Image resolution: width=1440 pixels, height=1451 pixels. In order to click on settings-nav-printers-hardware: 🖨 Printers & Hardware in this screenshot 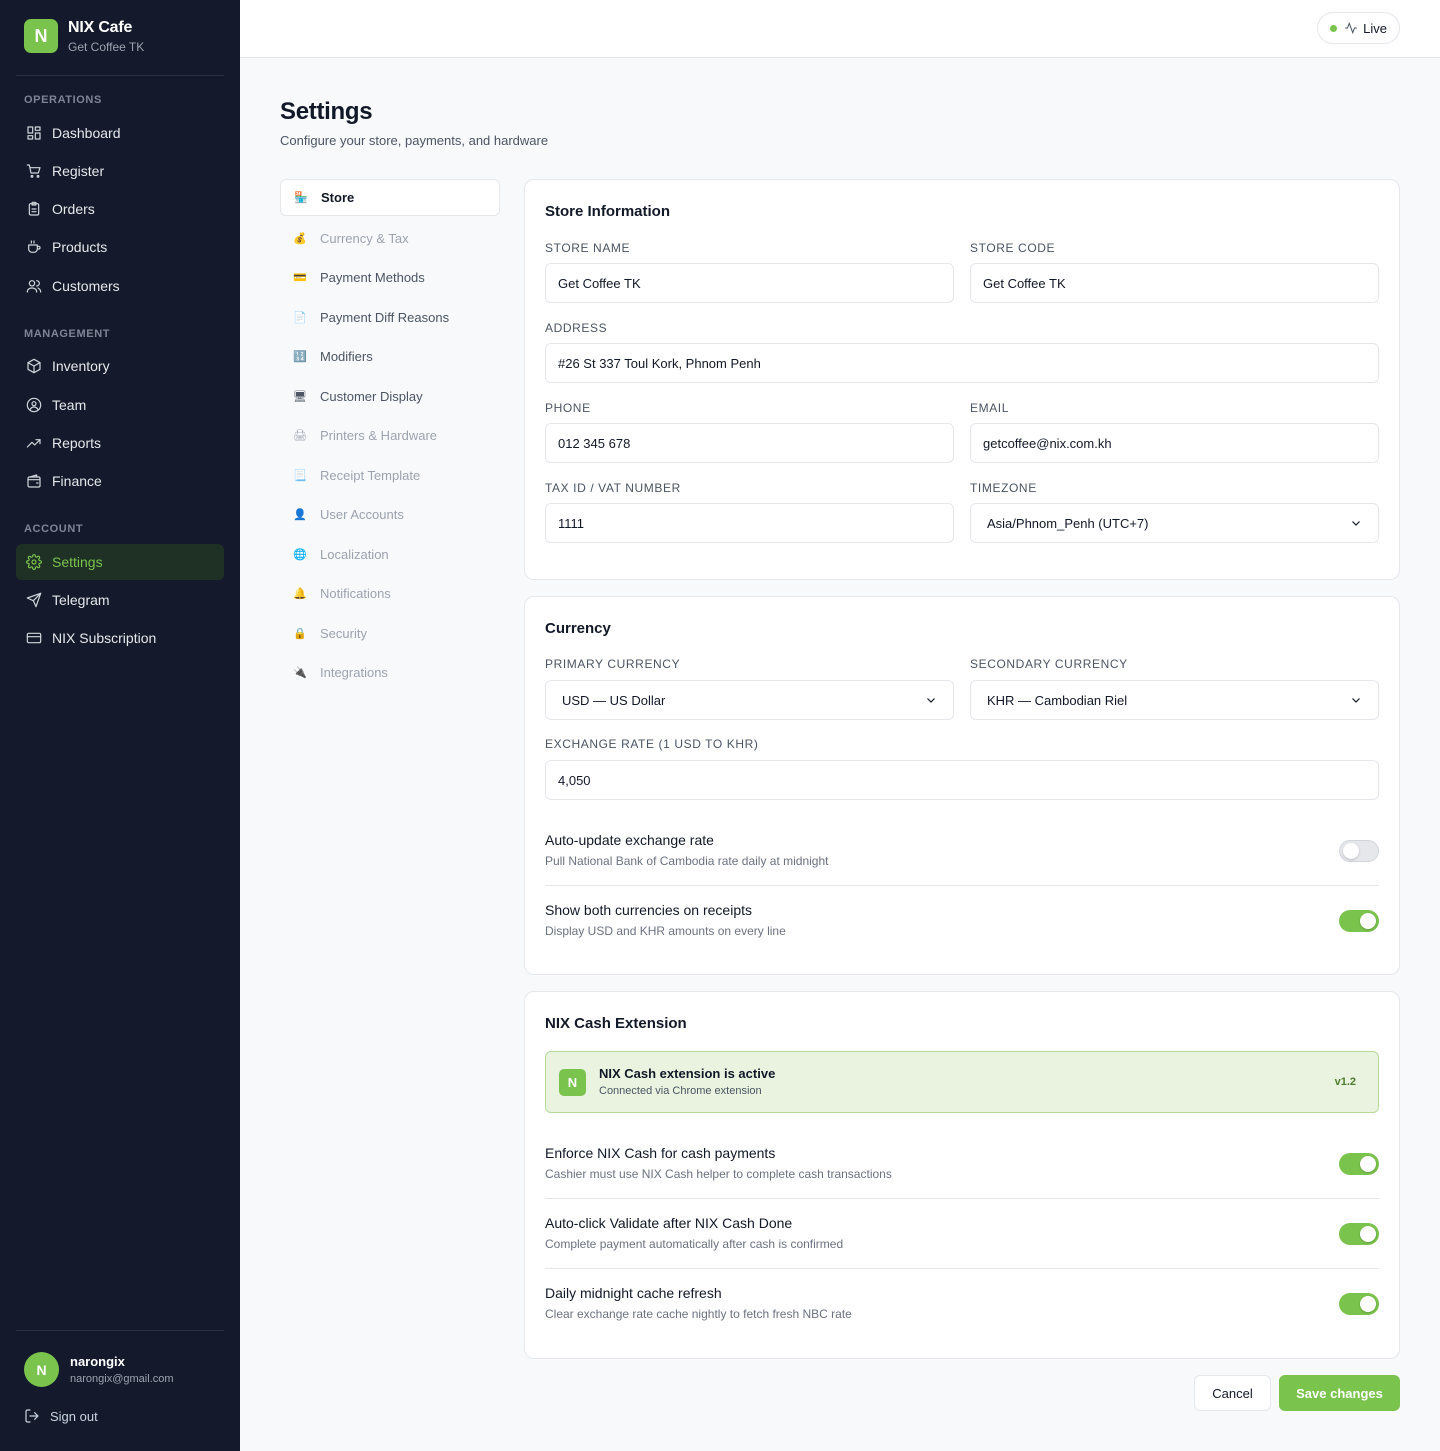, I will do `click(390, 435)`.